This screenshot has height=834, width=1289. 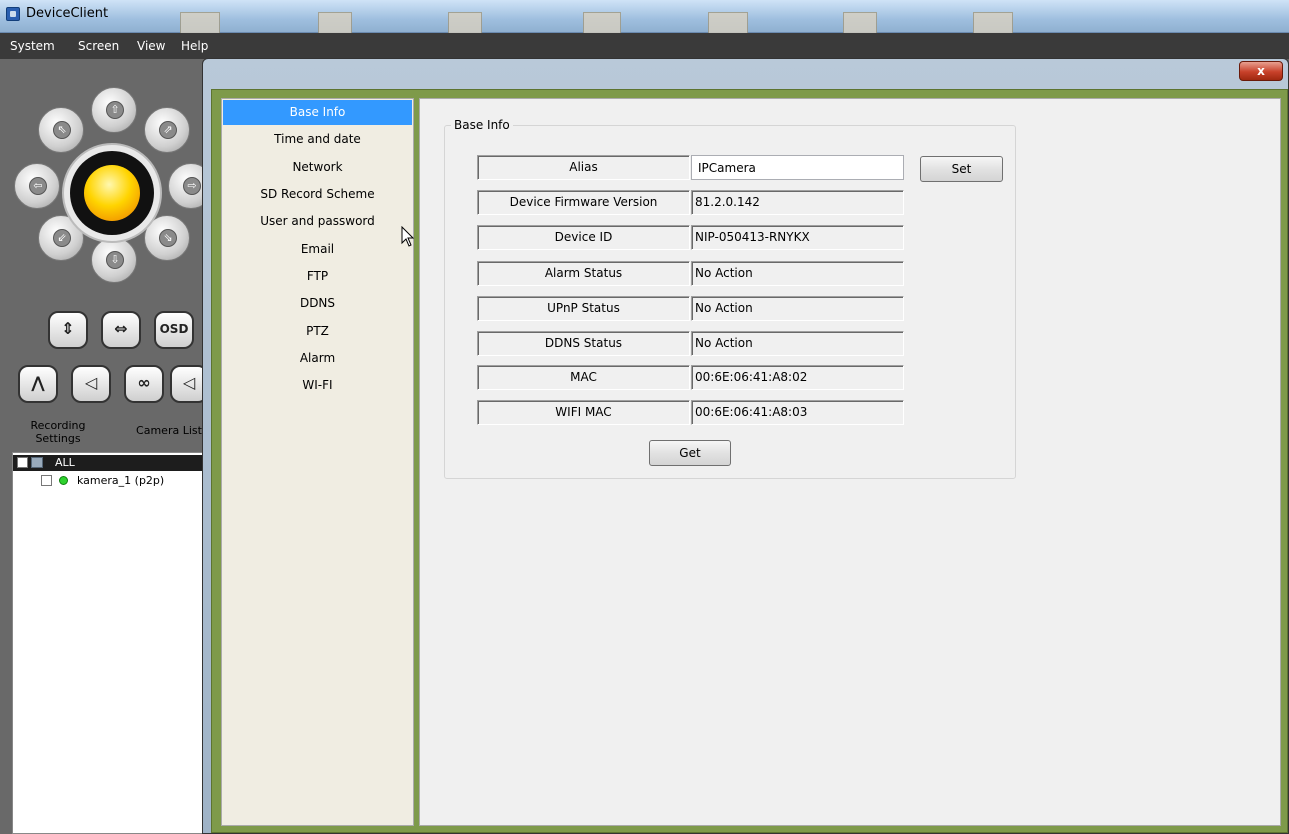 I want to click on nav-item-alarm: Alarm, so click(x=317, y=358).